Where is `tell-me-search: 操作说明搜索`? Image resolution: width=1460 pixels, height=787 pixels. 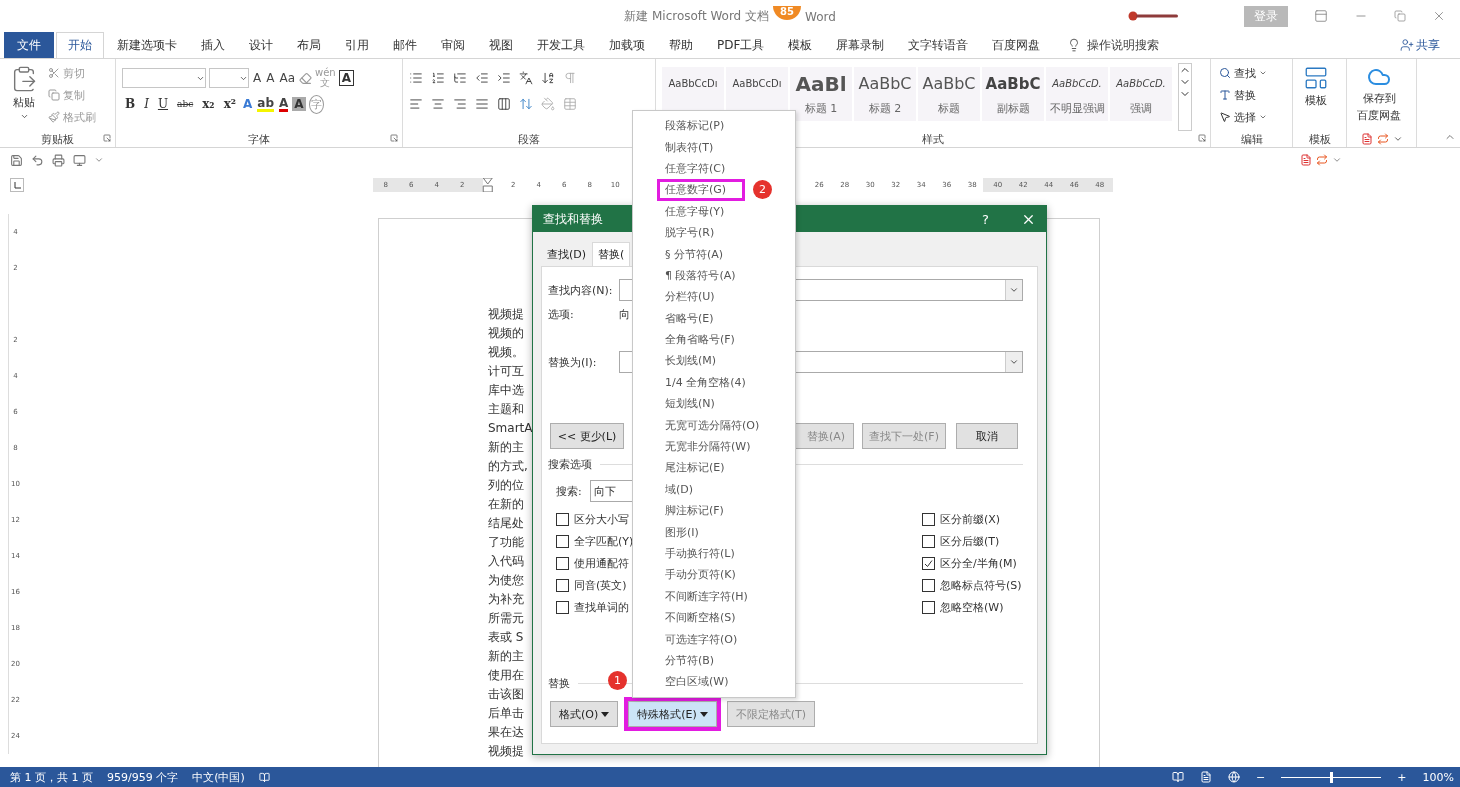 tell-me-search: 操作说明搜索 is located at coordinates (1123, 45).